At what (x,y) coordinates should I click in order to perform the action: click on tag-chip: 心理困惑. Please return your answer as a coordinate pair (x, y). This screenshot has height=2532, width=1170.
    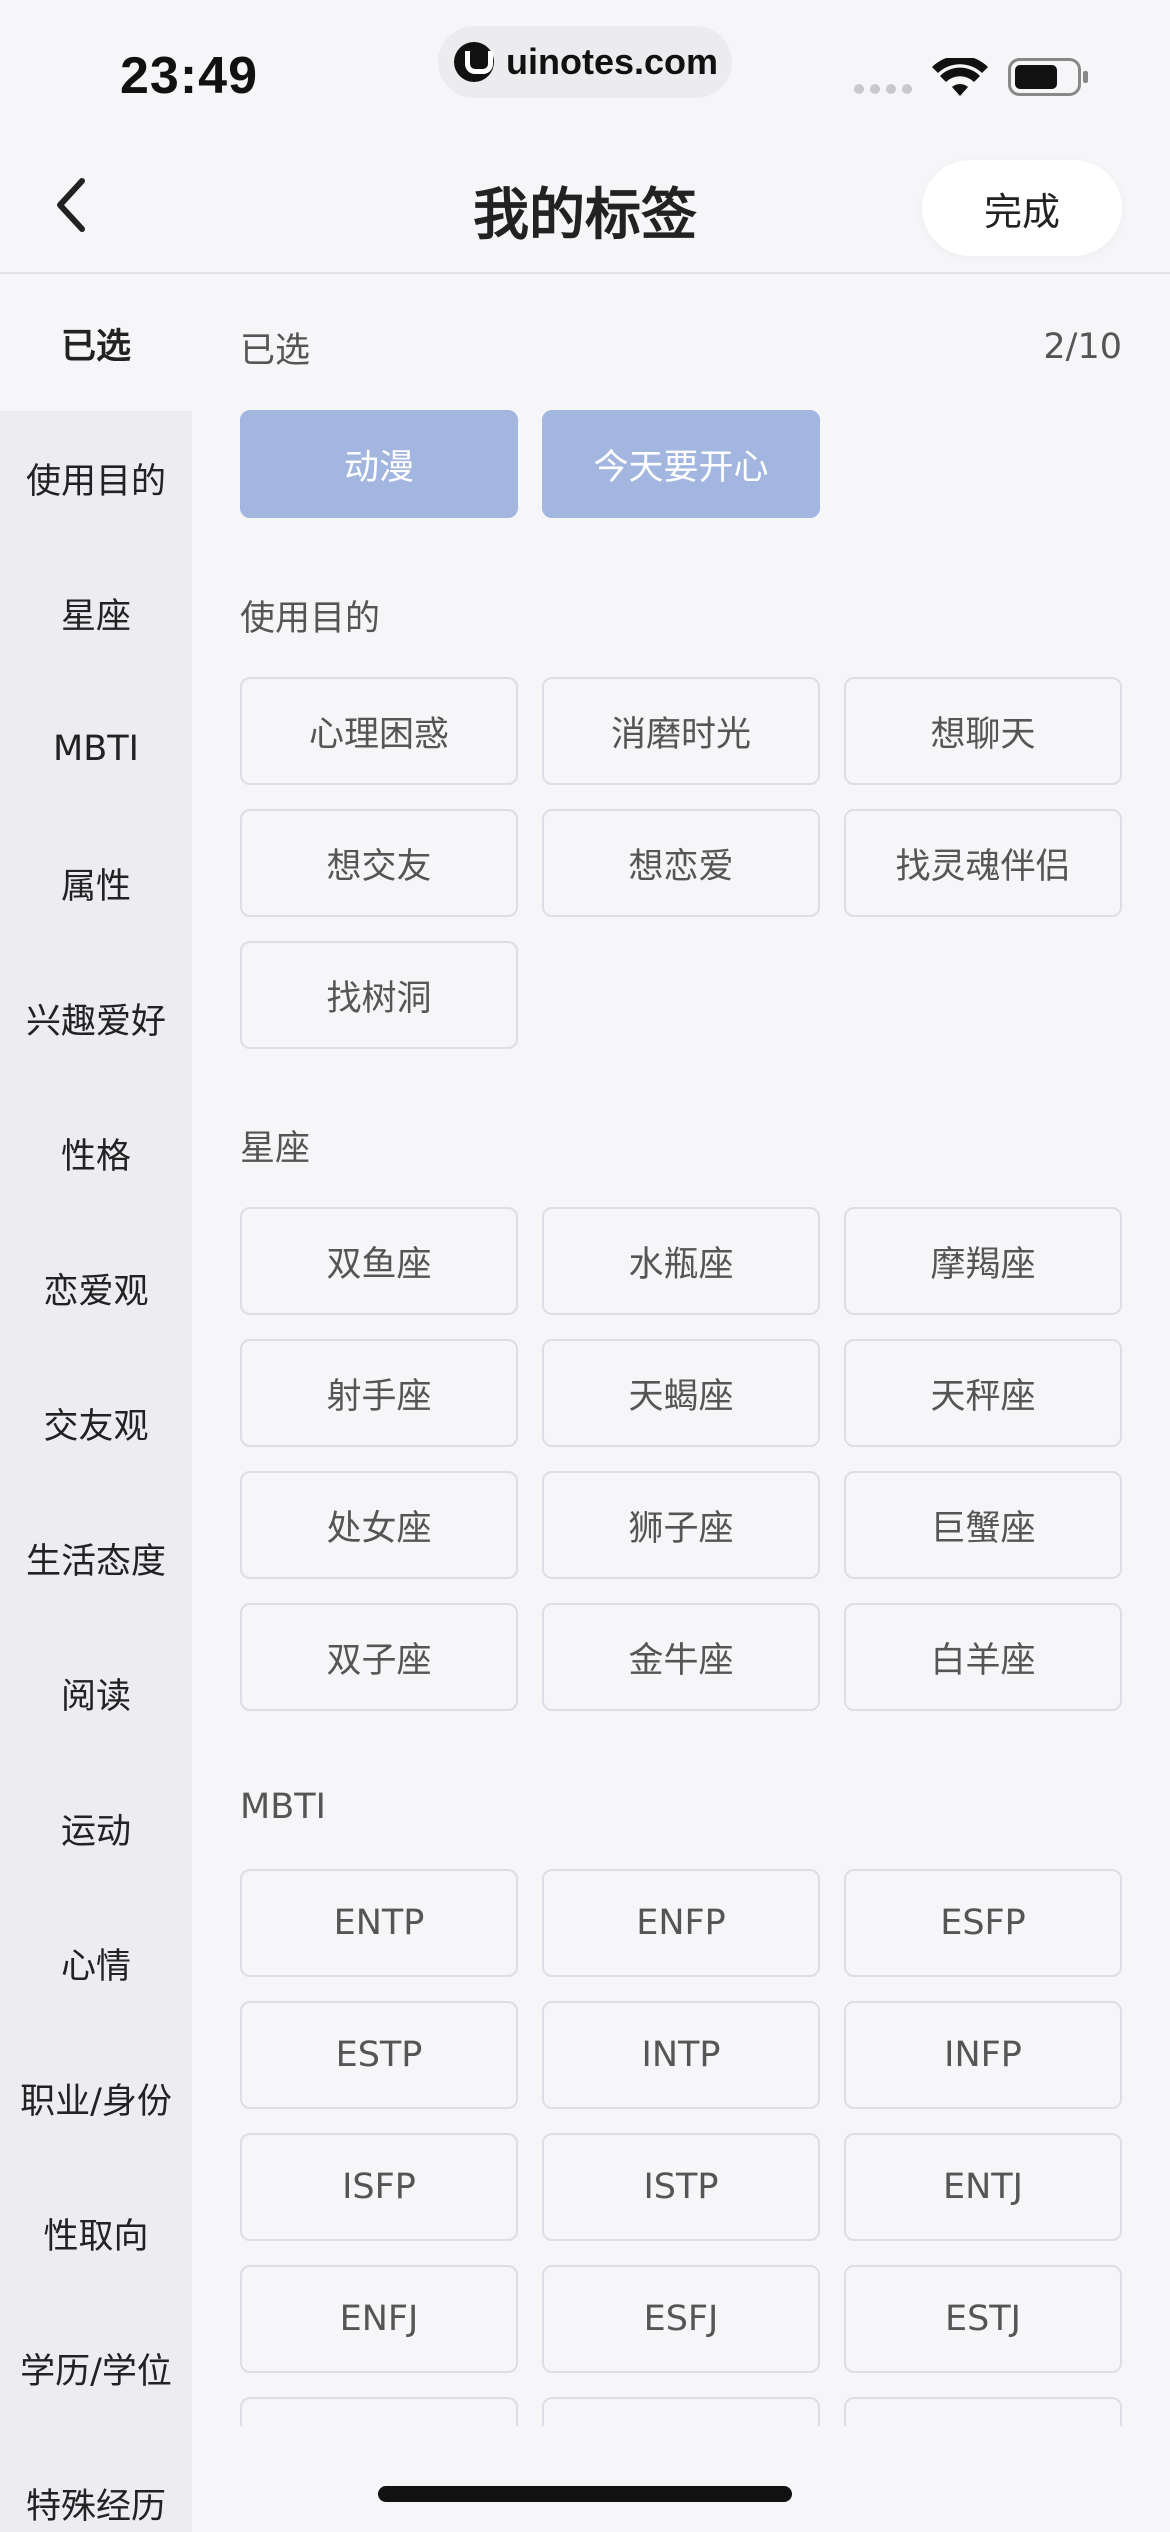
    Looking at the image, I should click on (379, 731).